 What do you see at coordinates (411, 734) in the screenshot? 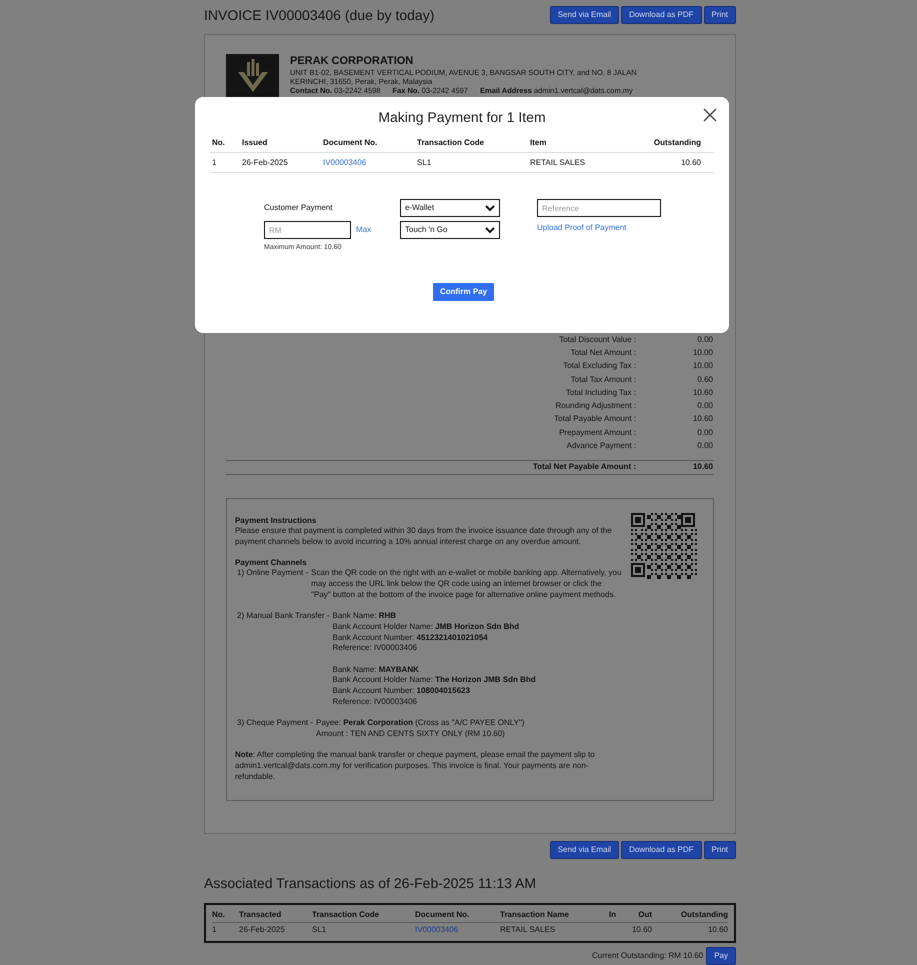
I see `channel-detail: Amount : TEN AND CENTS SIXTY ONLY (RM 10.60)` at bounding box center [411, 734].